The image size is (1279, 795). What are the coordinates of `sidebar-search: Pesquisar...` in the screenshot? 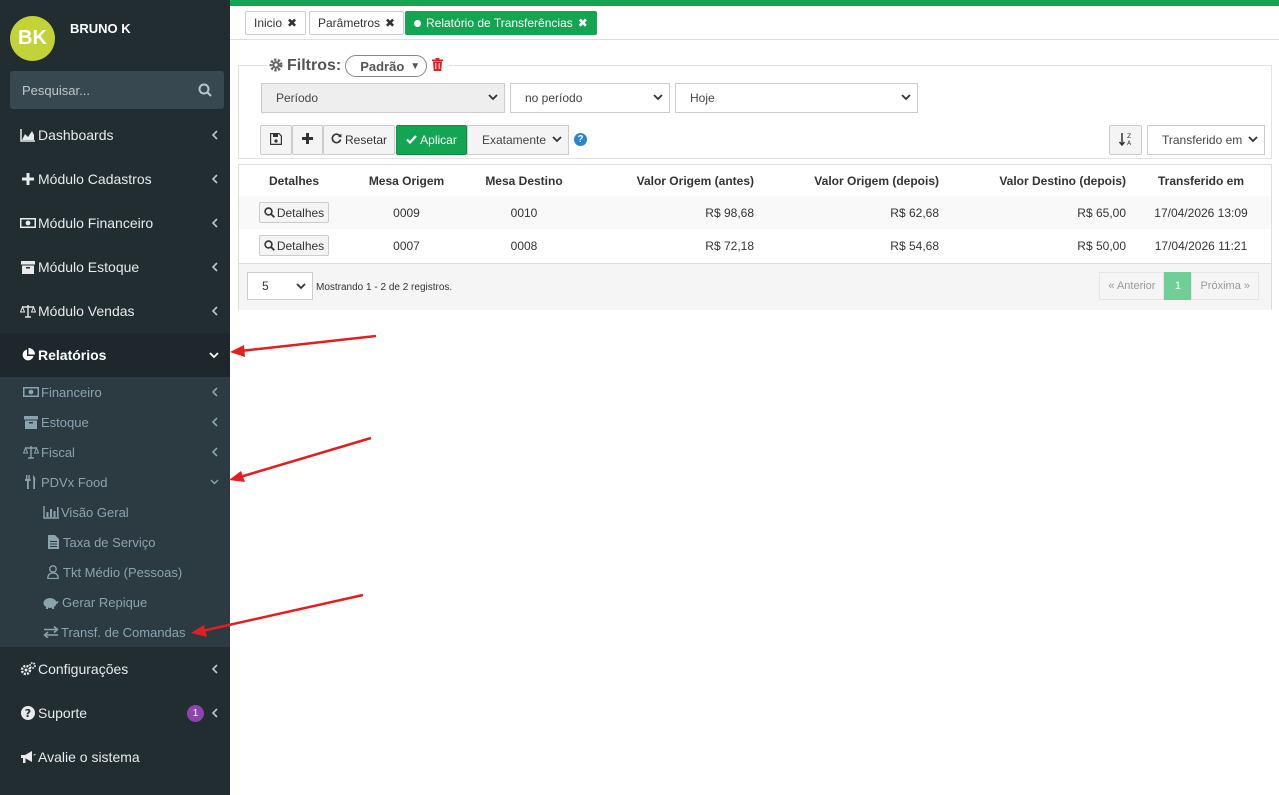 It's located at (117, 90).